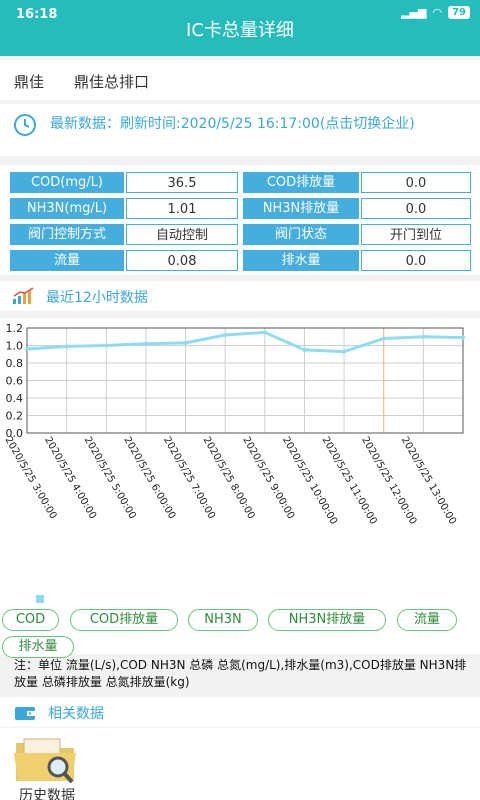  Describe the element at coordinates (15, 381) in the screenshot. I see `y-tick-label: 0.6` at that location.